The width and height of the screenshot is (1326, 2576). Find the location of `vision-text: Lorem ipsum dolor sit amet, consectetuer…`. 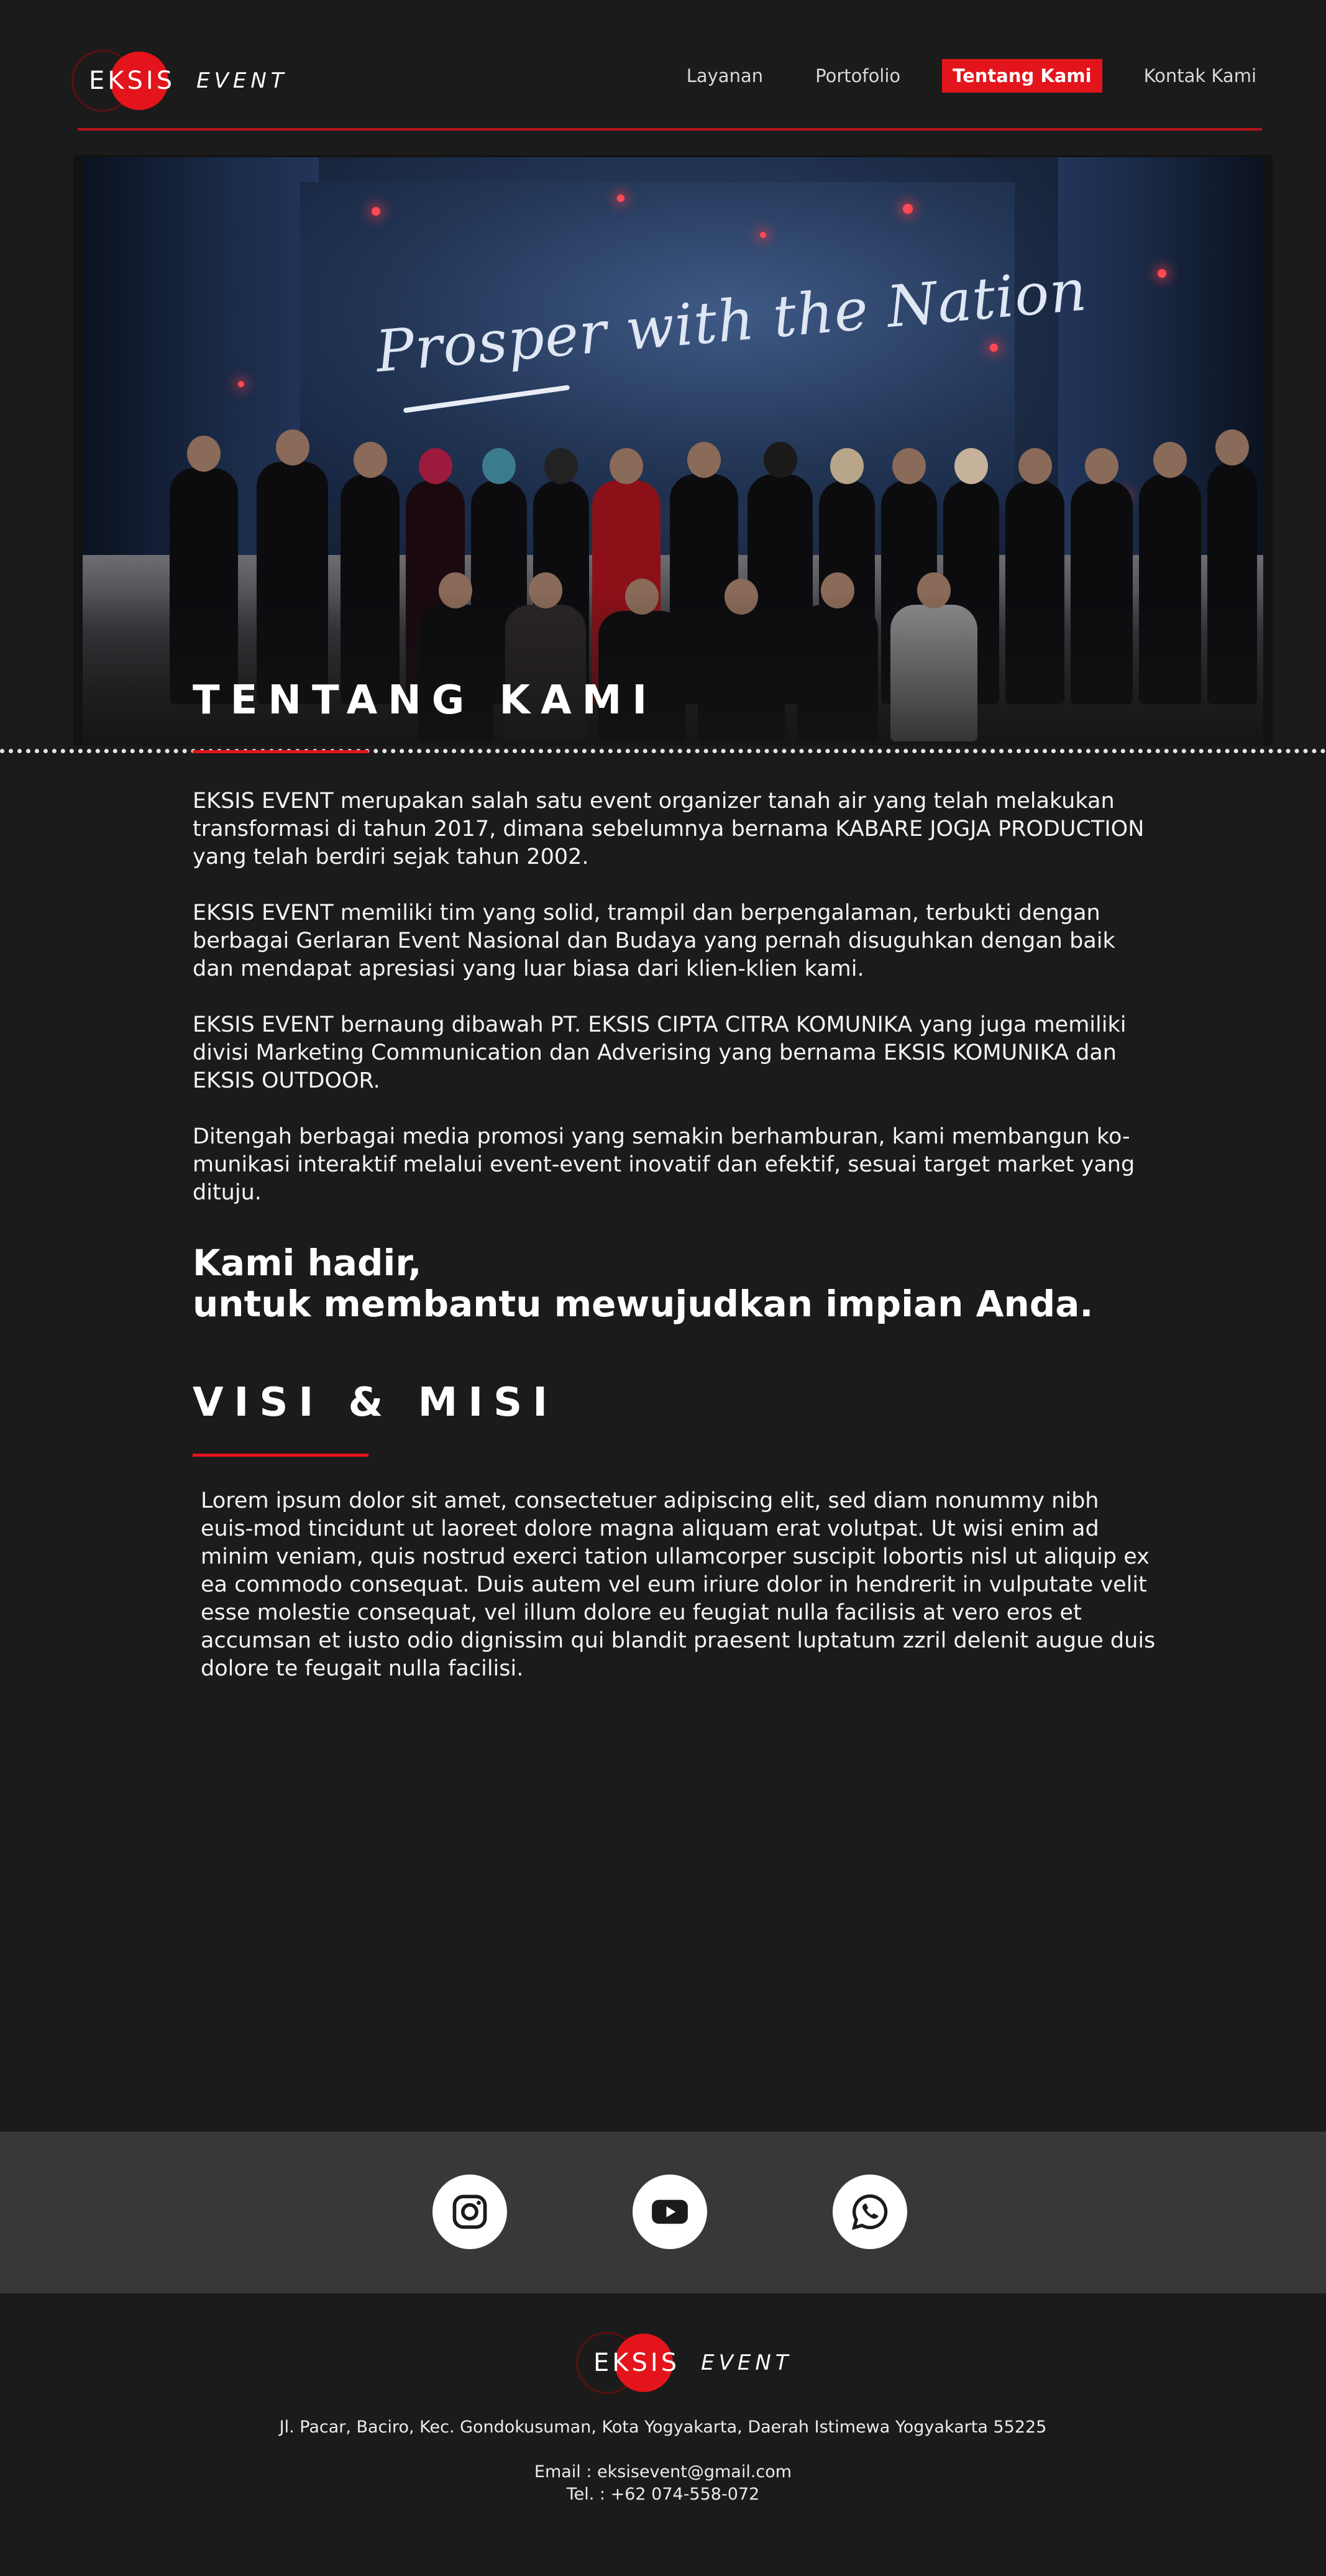

vision-text: Lorem ipsum dolor sit amet, consectetuer… is located at coordinates (678, 1584).